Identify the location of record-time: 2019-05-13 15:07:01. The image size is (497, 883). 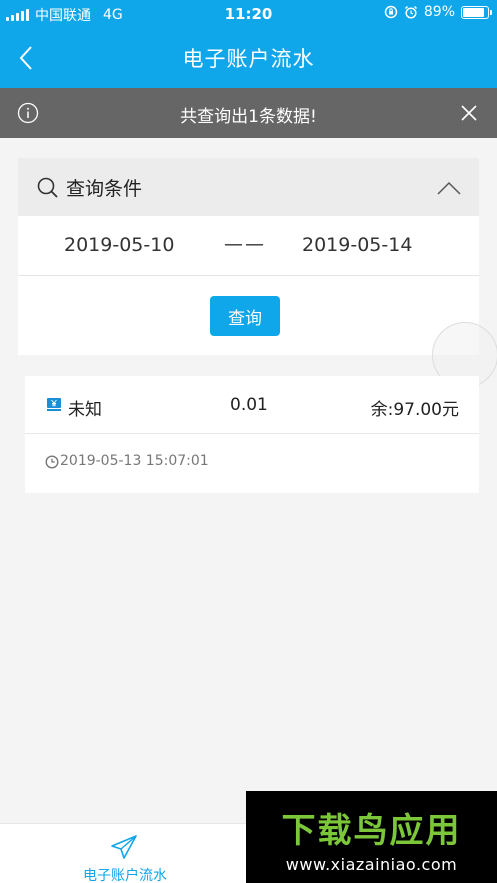
(134, 461).